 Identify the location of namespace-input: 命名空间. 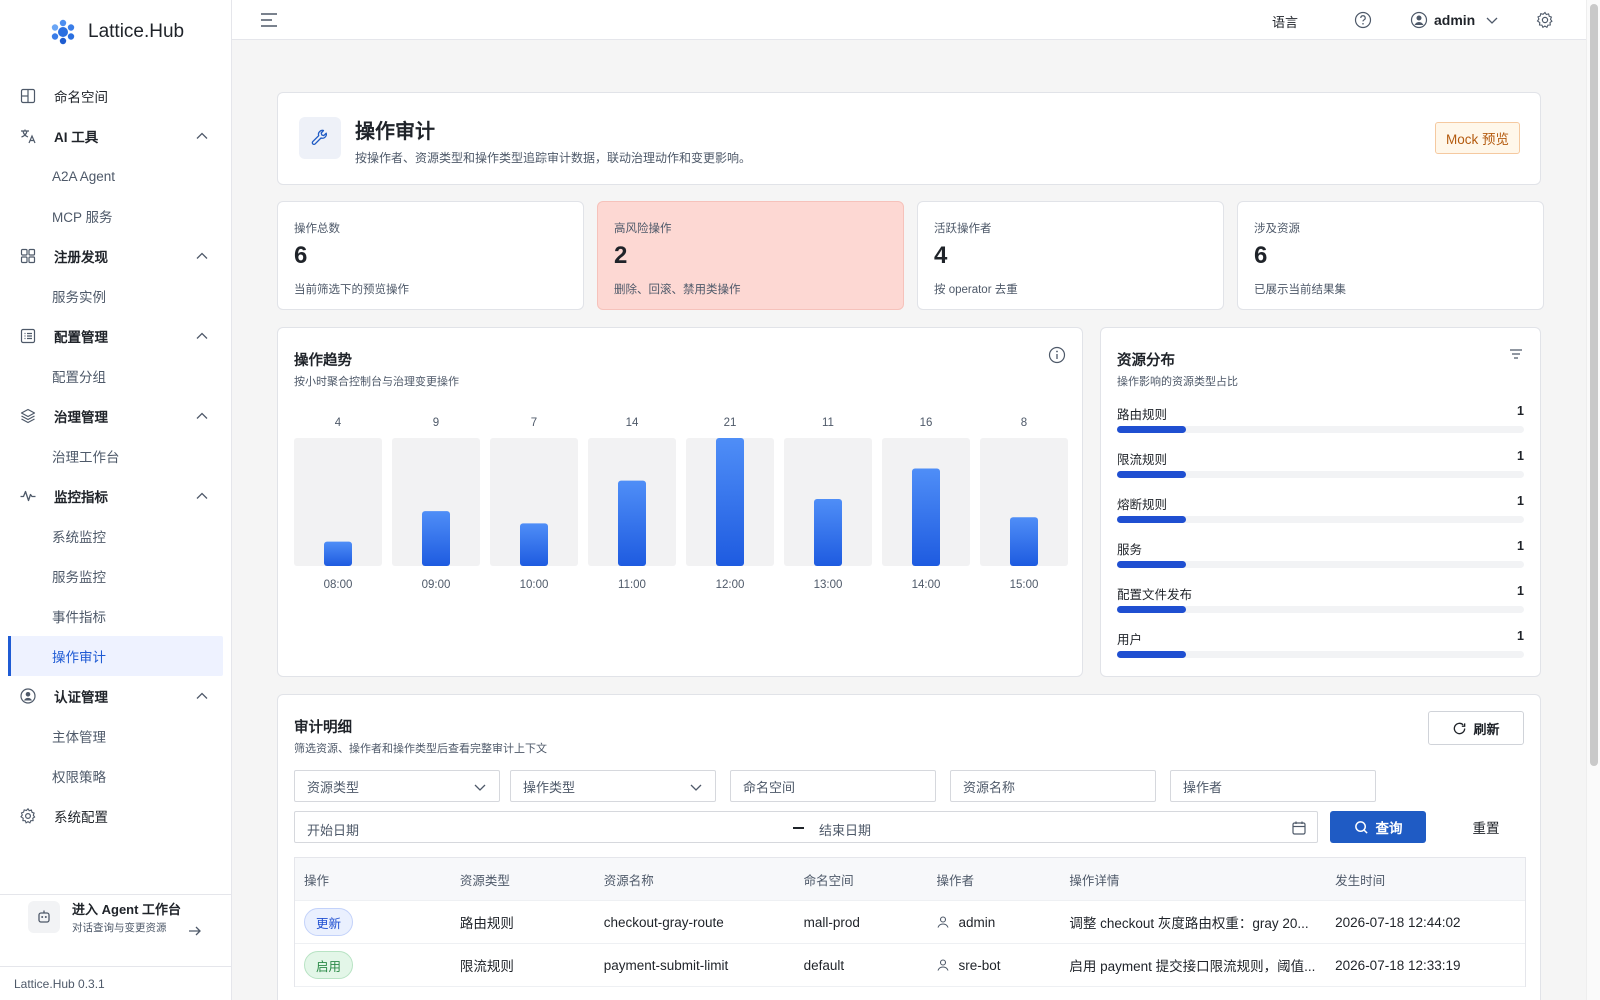
(833, 786).